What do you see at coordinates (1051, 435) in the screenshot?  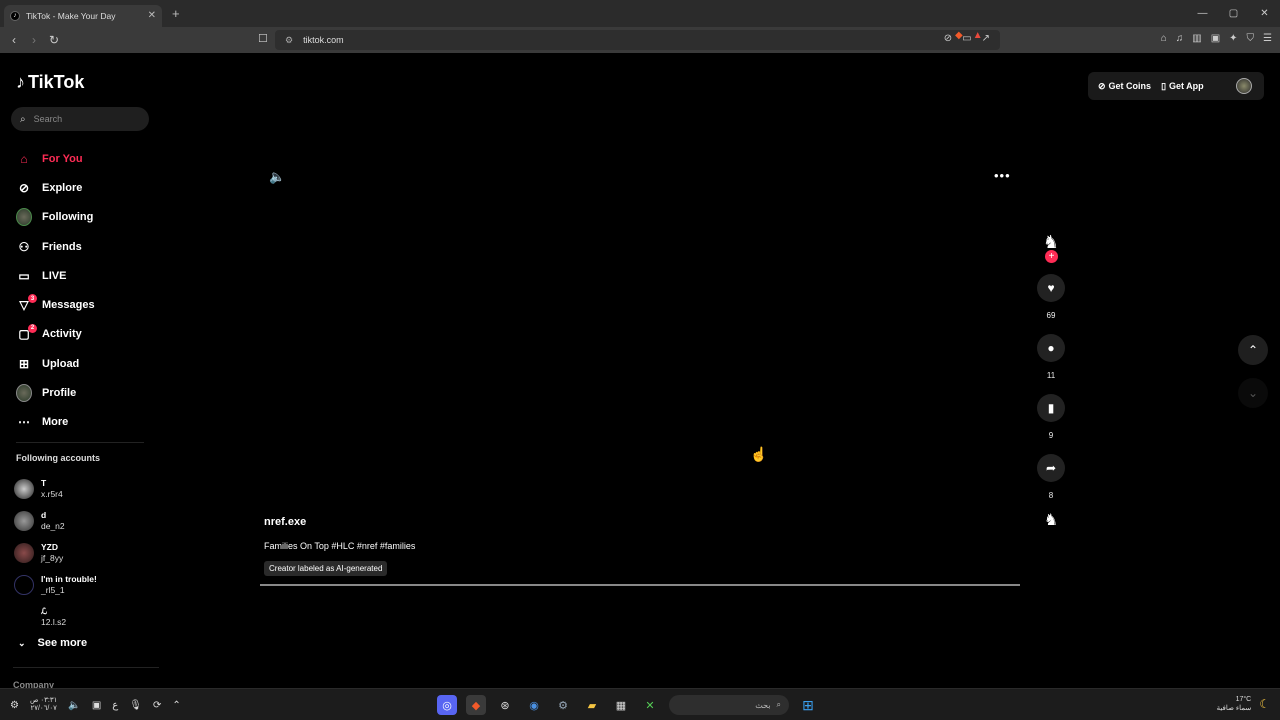 I see `save-count: 9` at bounding box center [1051, 435].